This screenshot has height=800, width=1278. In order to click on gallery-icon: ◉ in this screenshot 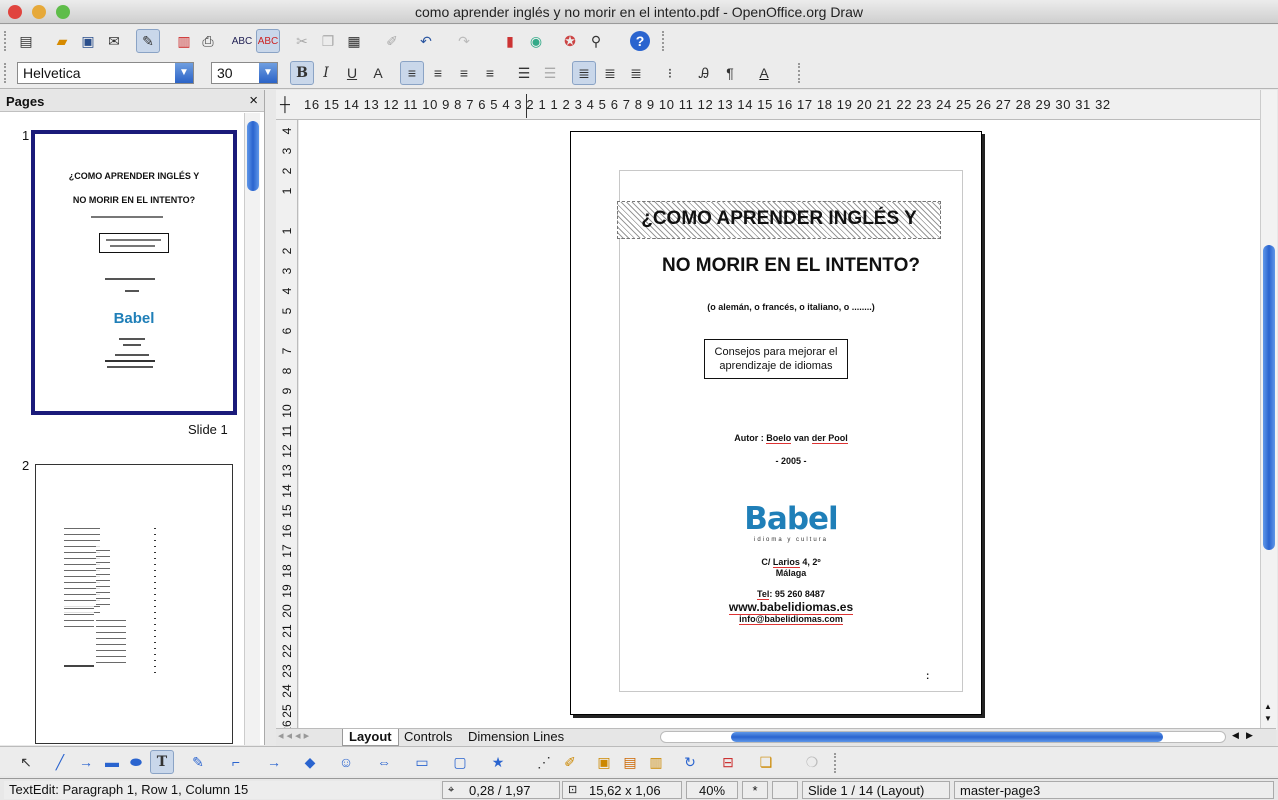, I will do `click(536, 41)`.